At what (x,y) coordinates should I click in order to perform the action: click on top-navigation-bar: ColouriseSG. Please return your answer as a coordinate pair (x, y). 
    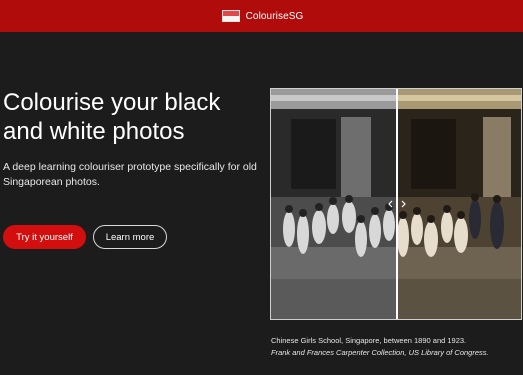
    Looking at the image, I should click on (261, 16).